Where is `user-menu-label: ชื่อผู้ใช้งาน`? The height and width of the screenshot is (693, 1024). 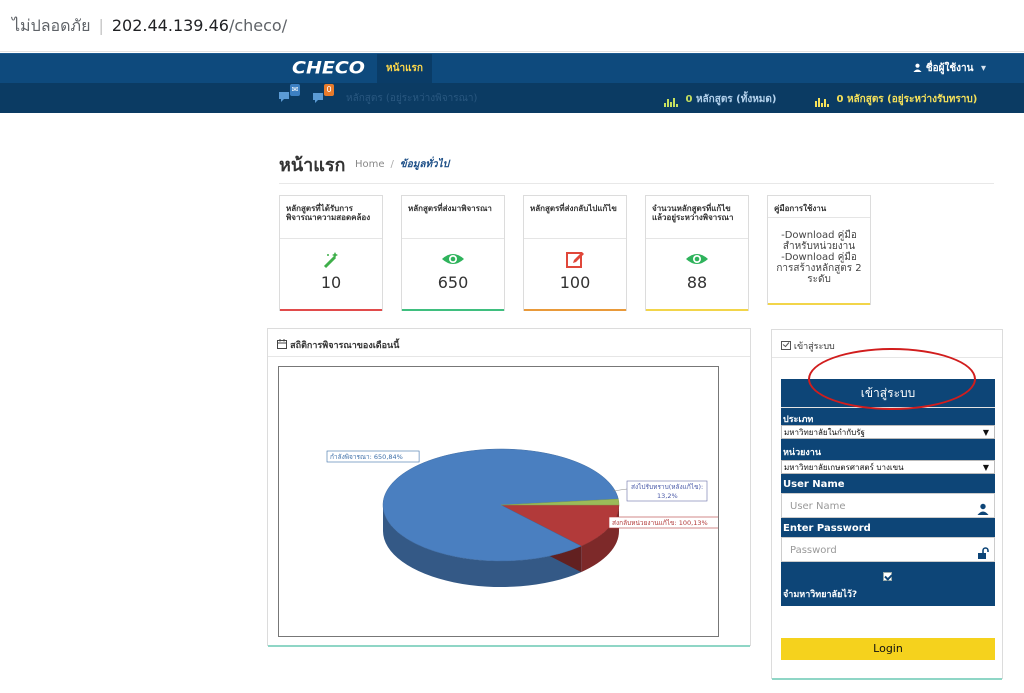
user-menu-label: ชื่อผู้ใช้งาน is located at coordinates (949, 68).